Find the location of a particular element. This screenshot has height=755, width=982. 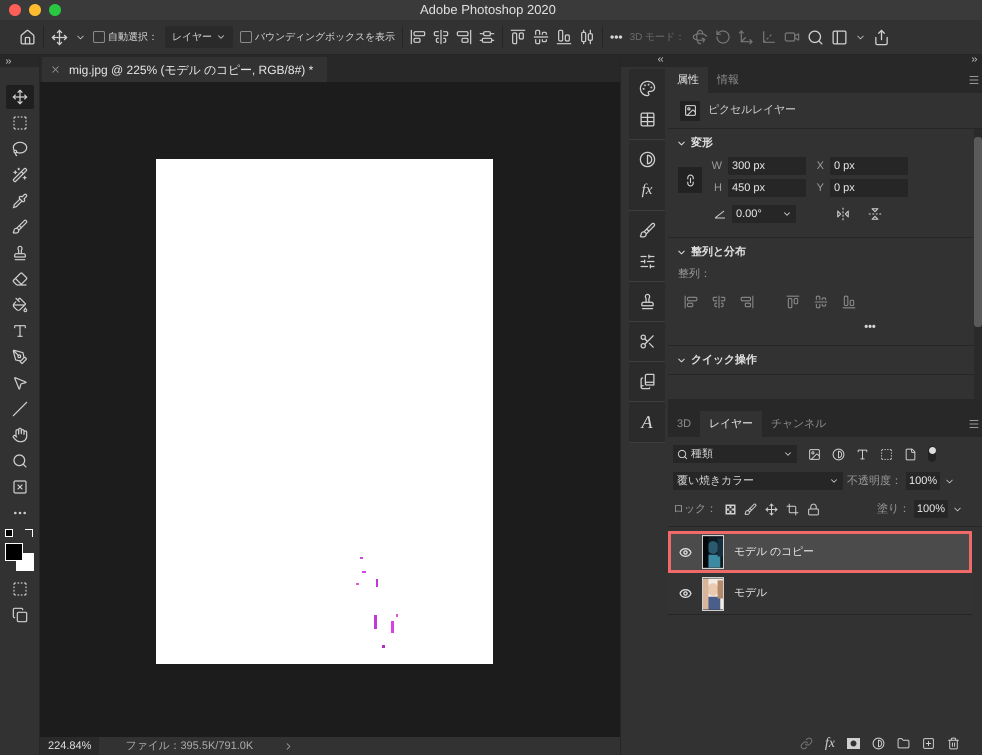

document-tab: mig.jpg @ 225% (モデル のコピー, RGB/8#) * is located at coordinates (185, 69).